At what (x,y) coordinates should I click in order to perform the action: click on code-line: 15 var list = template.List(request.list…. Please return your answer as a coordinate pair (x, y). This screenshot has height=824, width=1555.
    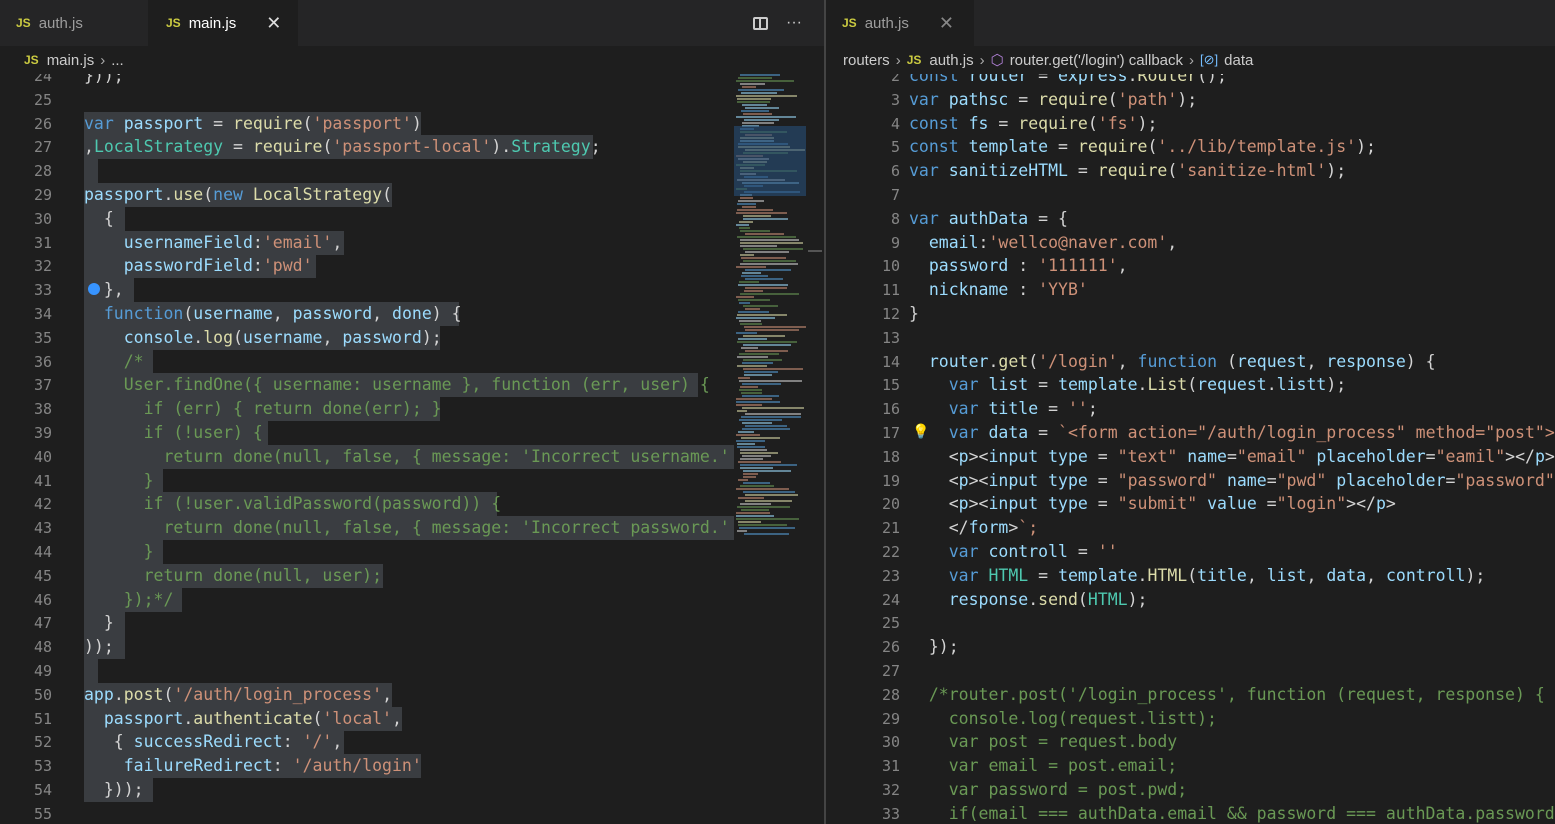
    Looking at the image, I should click on (1190, 385).